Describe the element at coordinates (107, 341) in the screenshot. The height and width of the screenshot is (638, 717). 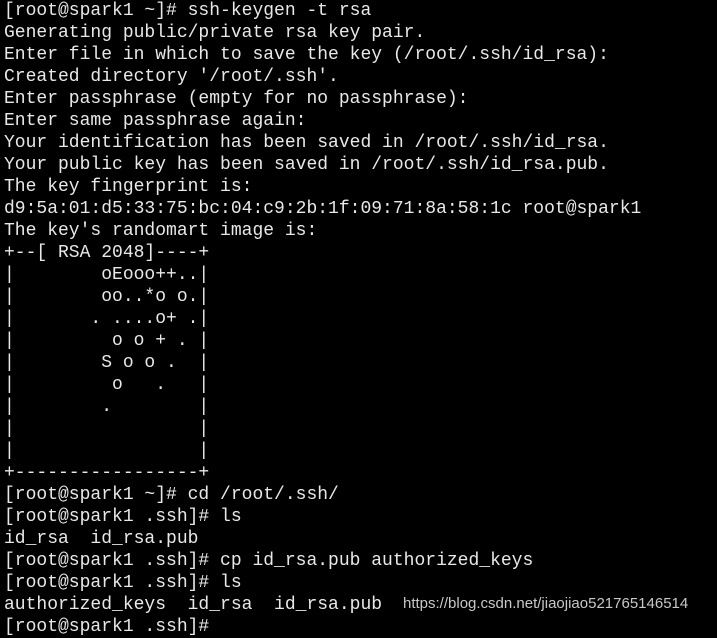
I see `terminal-line: | o o + . |` at that location.